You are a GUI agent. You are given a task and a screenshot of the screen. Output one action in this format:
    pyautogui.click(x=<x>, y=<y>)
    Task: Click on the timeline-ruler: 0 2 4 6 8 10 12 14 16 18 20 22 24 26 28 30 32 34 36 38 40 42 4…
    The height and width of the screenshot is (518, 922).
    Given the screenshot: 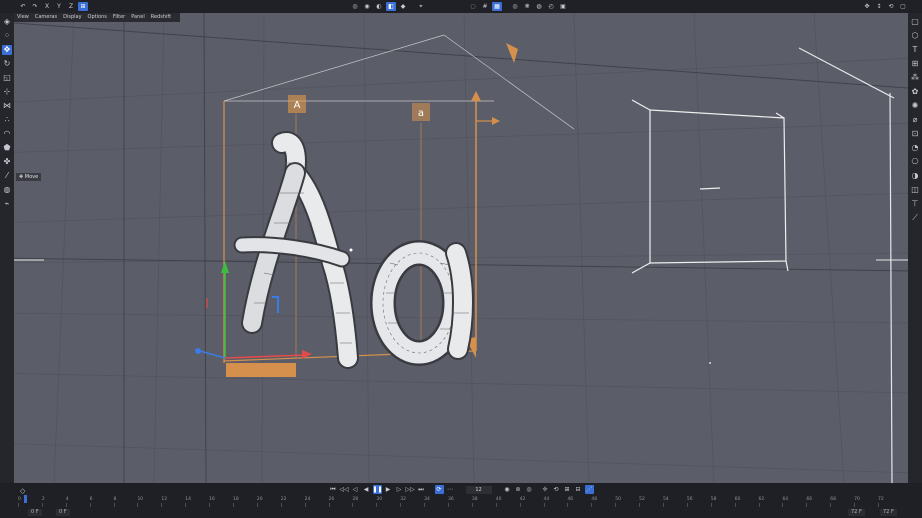 What is the action you would take?
    pyautogui.click(x=463, y=503)
    